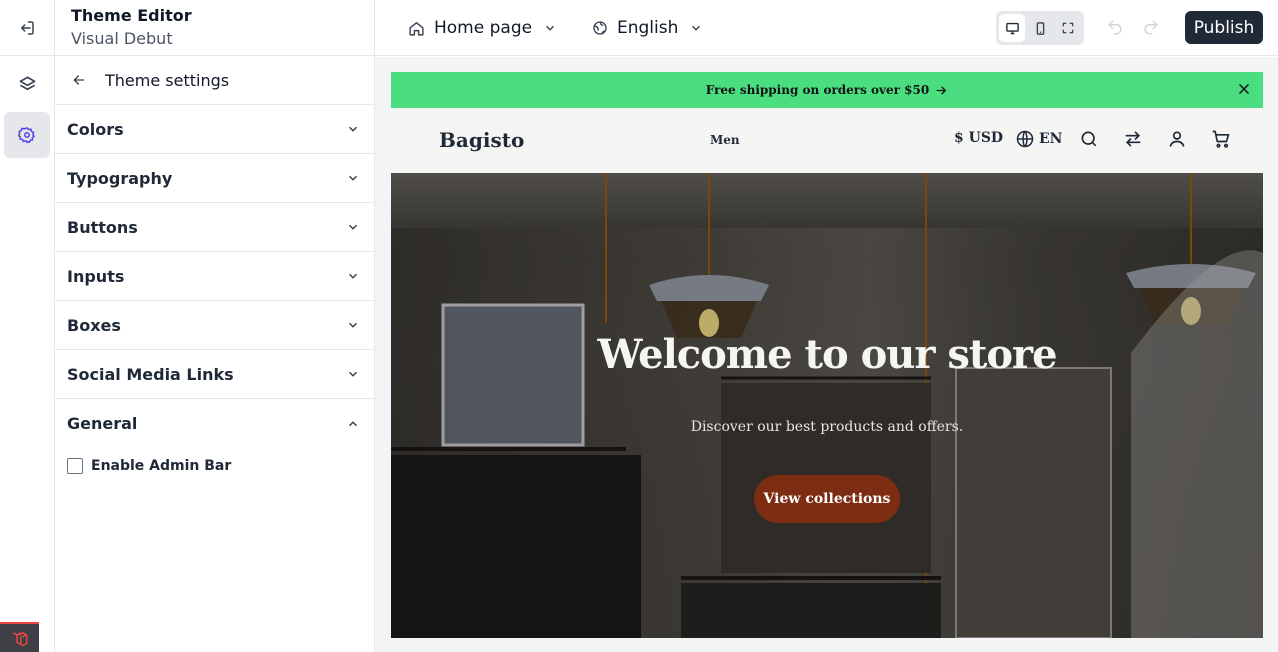 This screenshot has width=1278, height=652. Describe the element at coordinates (1133, 139) in the screenshot. I see `compare-icon` at that location.